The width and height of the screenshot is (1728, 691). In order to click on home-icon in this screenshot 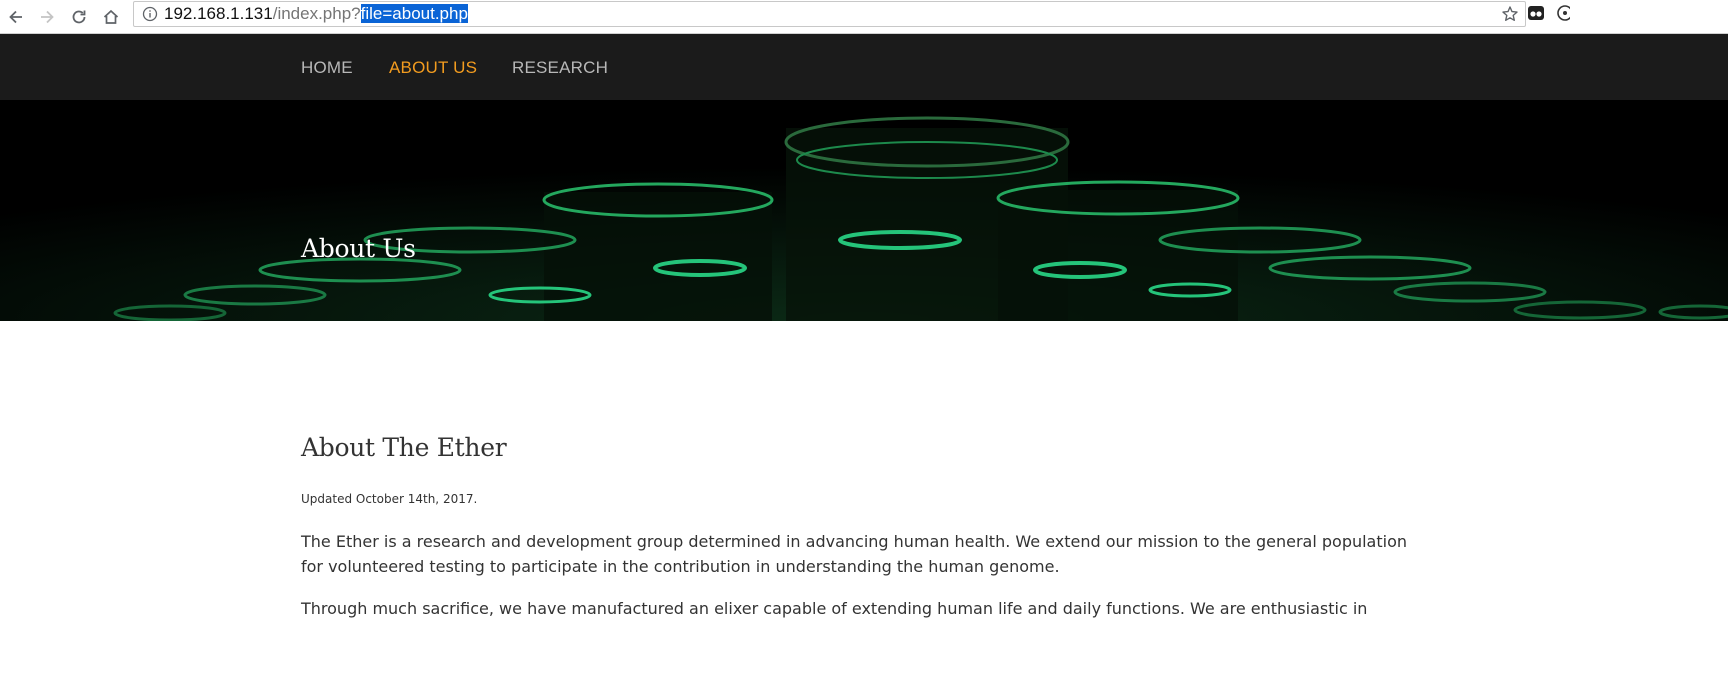, I will do `click(111, 16)`.